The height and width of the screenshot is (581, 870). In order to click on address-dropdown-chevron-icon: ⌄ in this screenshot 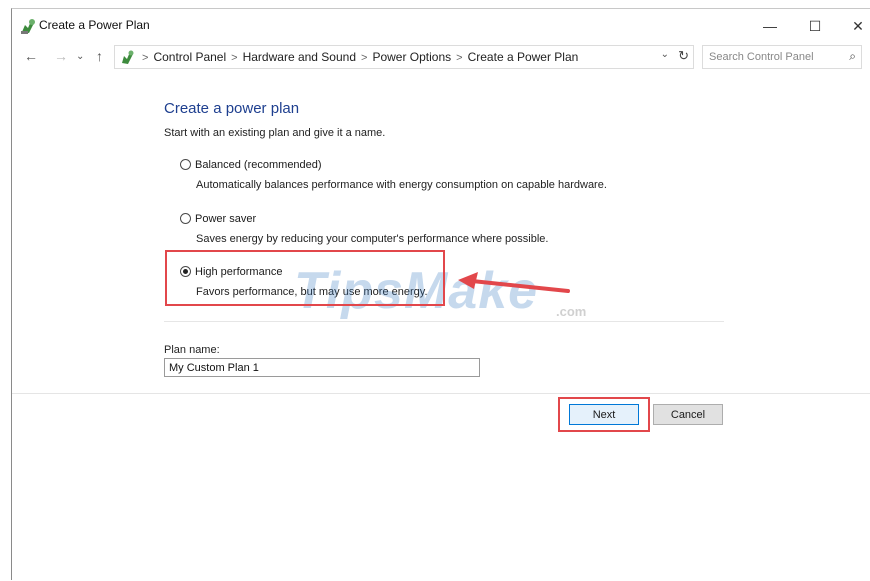, I will do `click(665, 54)`.